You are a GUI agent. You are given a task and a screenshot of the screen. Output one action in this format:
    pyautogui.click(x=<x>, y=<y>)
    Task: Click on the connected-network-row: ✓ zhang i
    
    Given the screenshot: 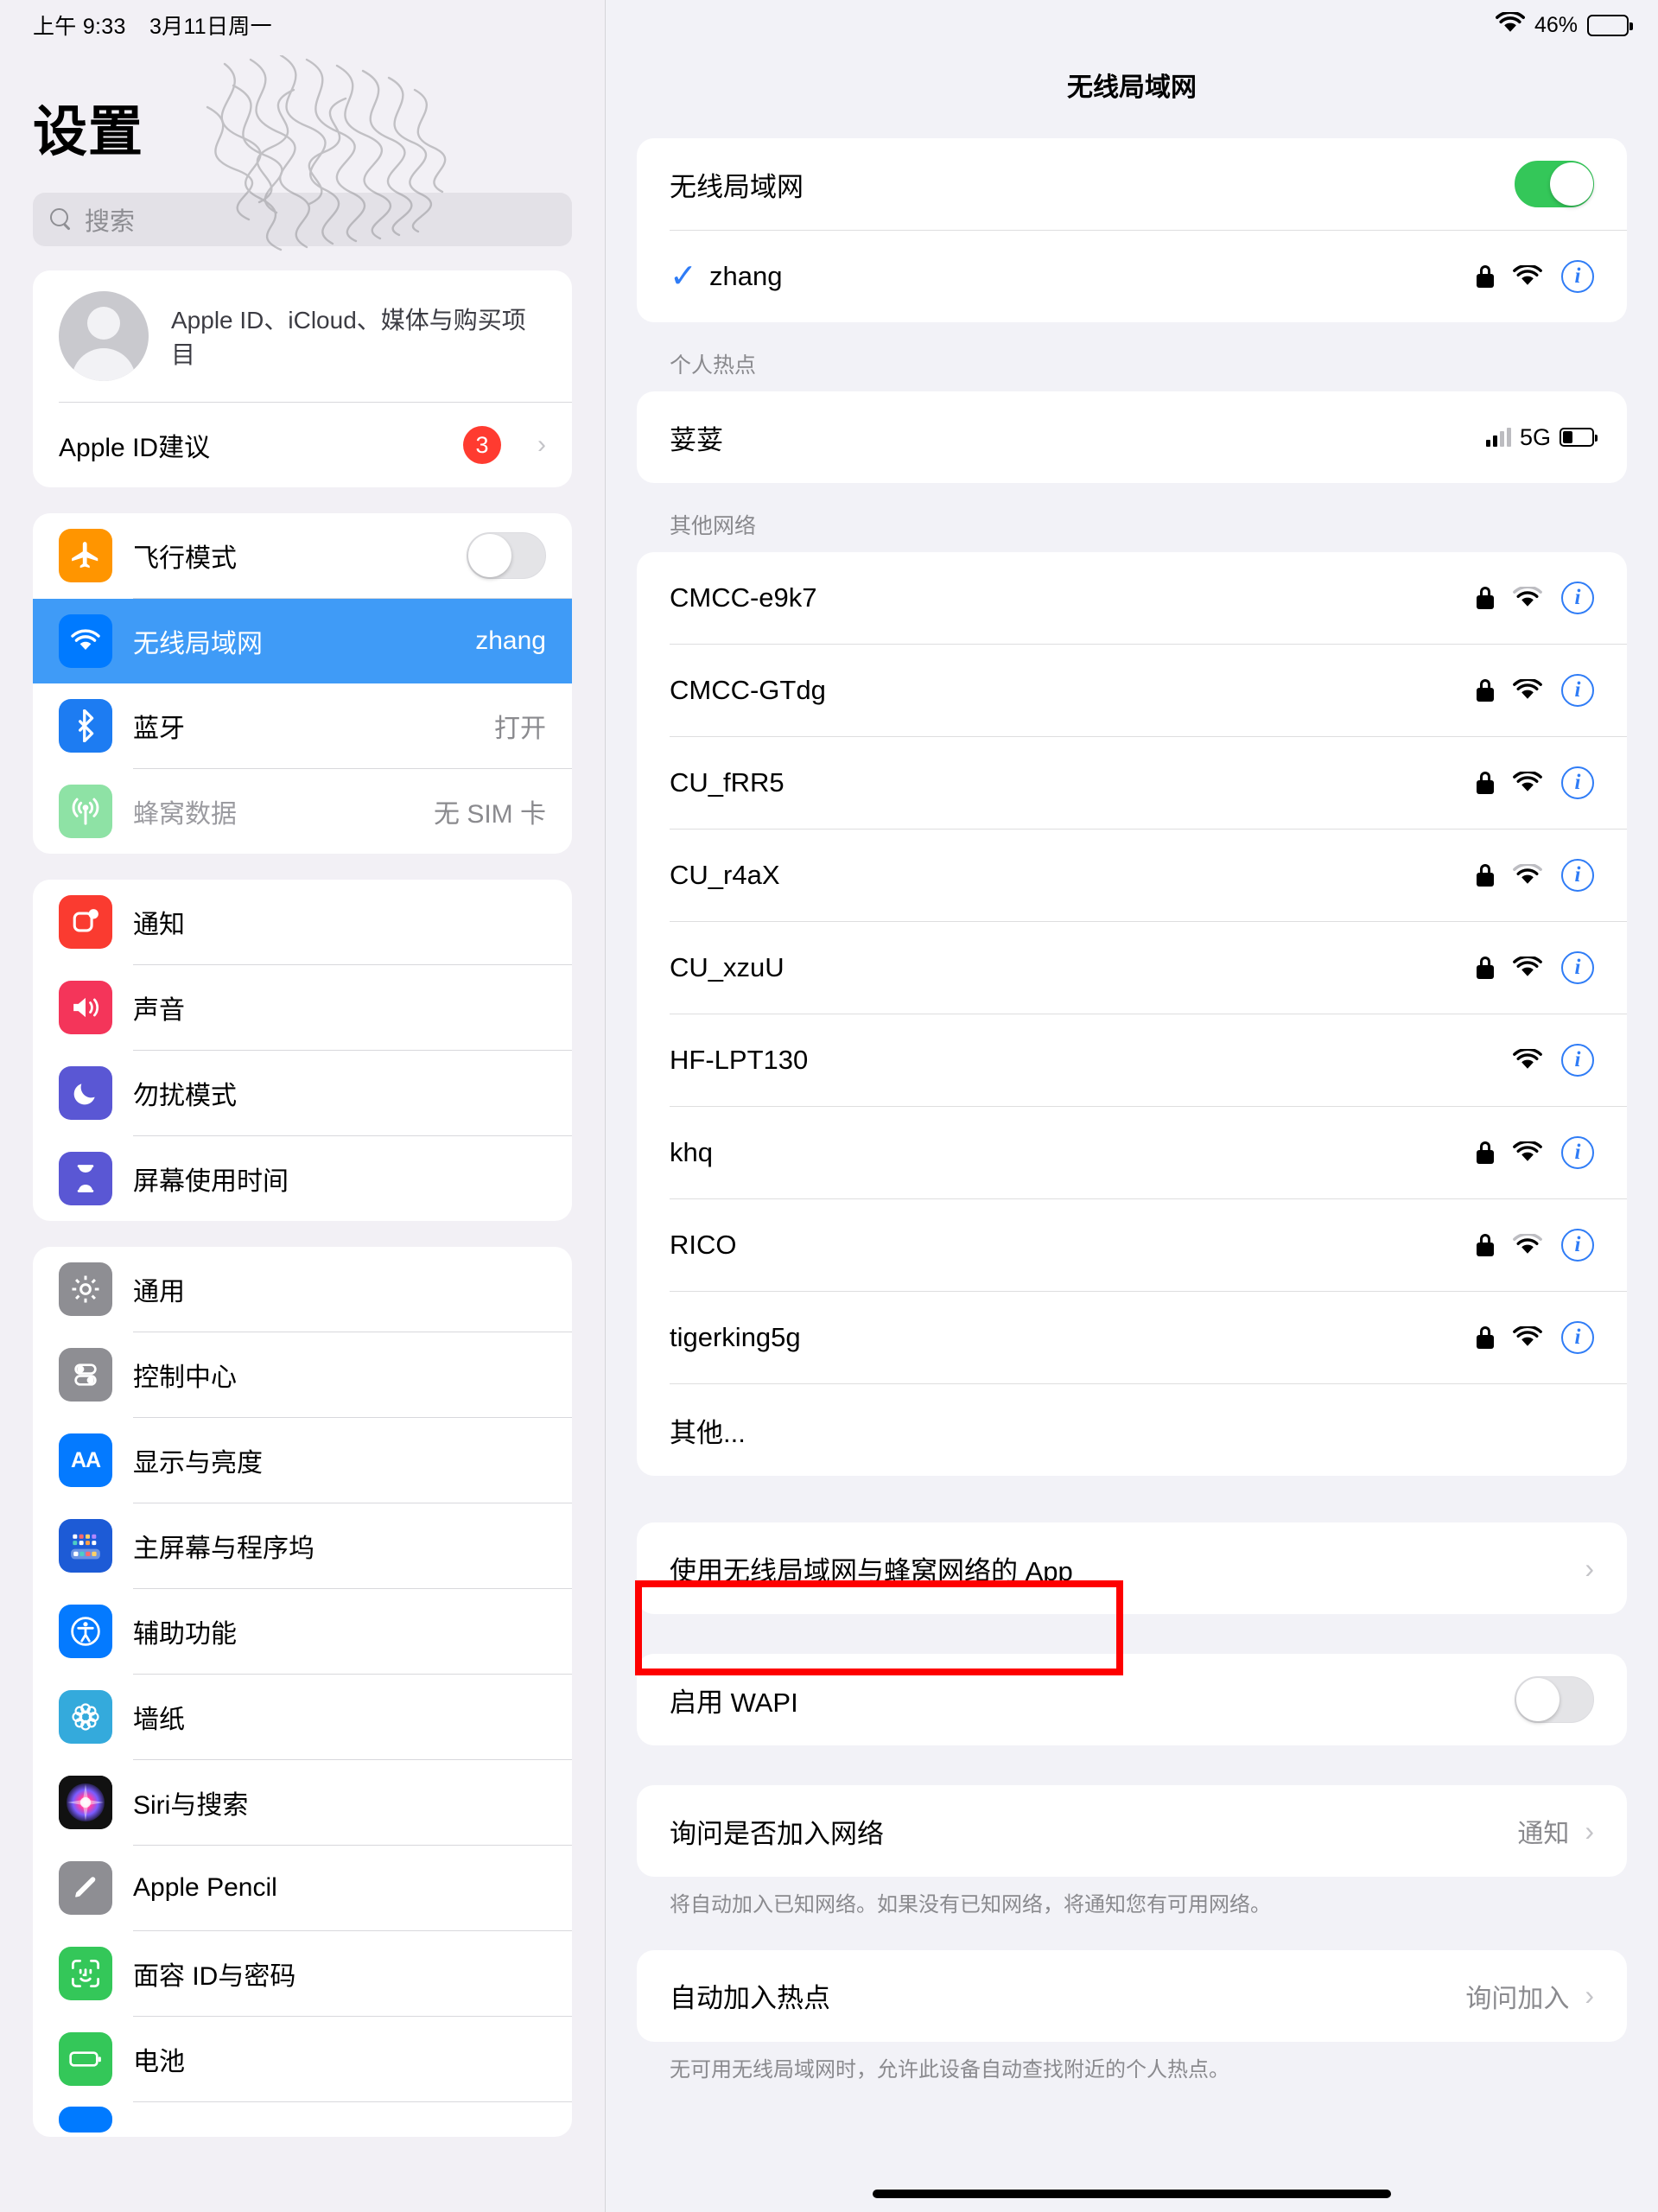 What is the action you would take?
    pyautogui.click(x=1132, y=276)
    